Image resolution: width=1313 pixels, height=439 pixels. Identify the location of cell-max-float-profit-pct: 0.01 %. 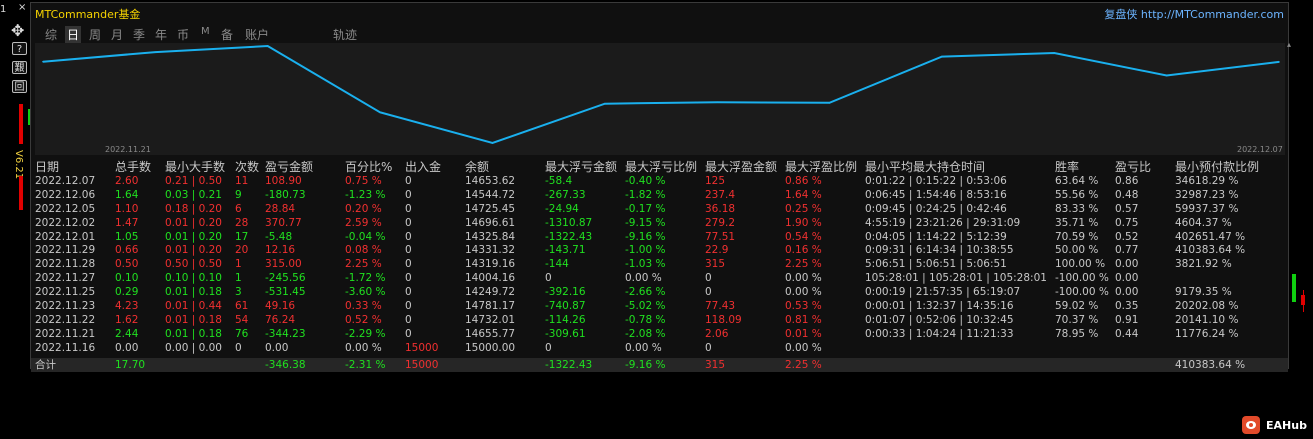
(803, 333).